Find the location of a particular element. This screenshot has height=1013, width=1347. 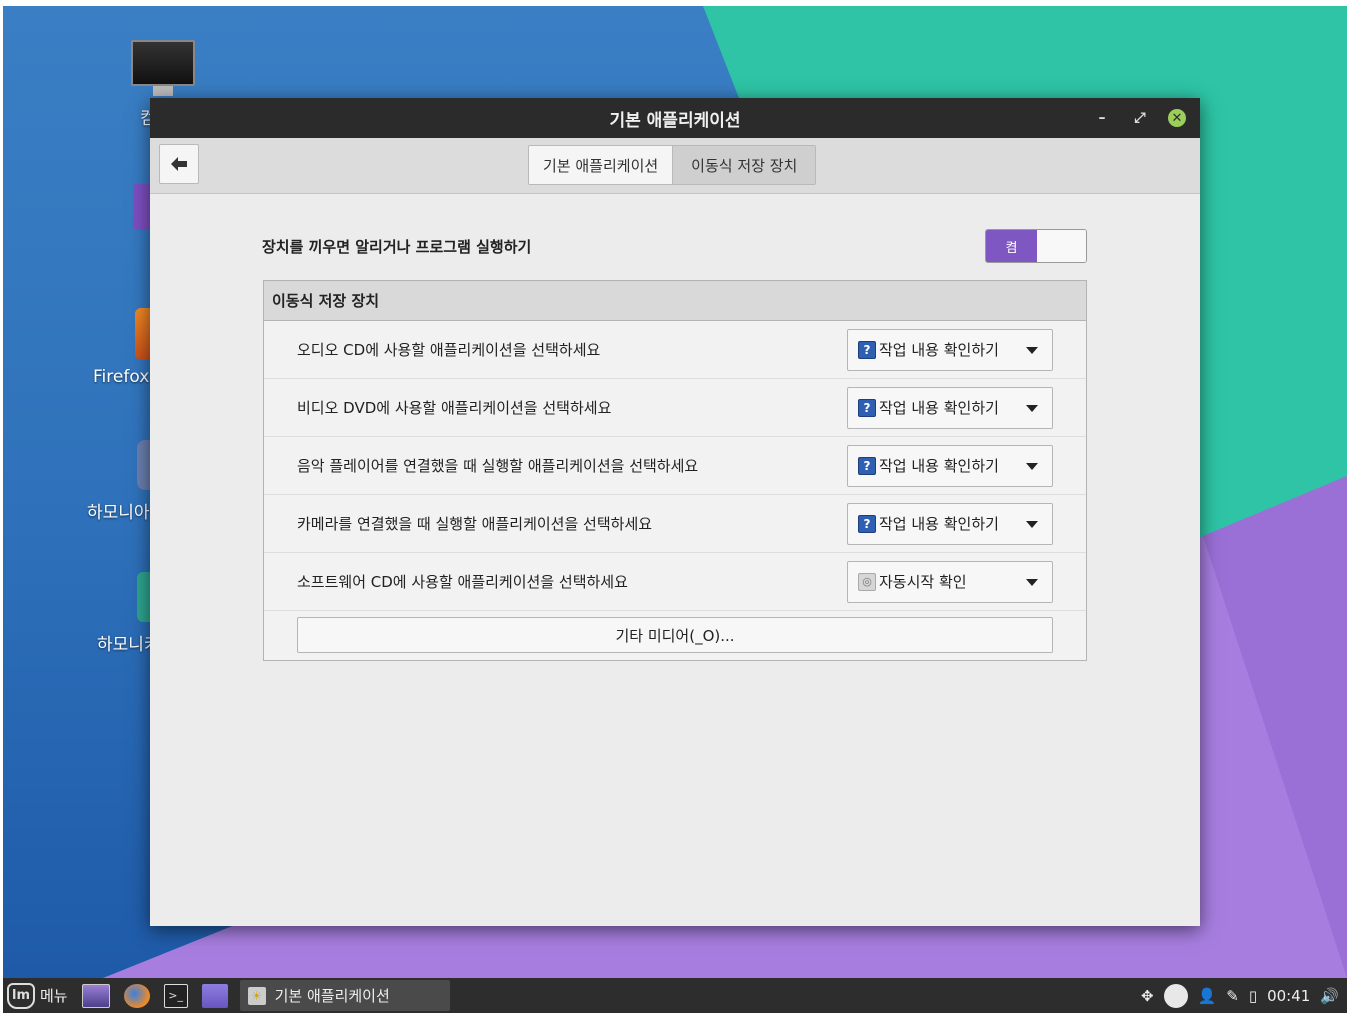

desktop-label-harmony1: 하모니아 is located at coordinates (118, 510).